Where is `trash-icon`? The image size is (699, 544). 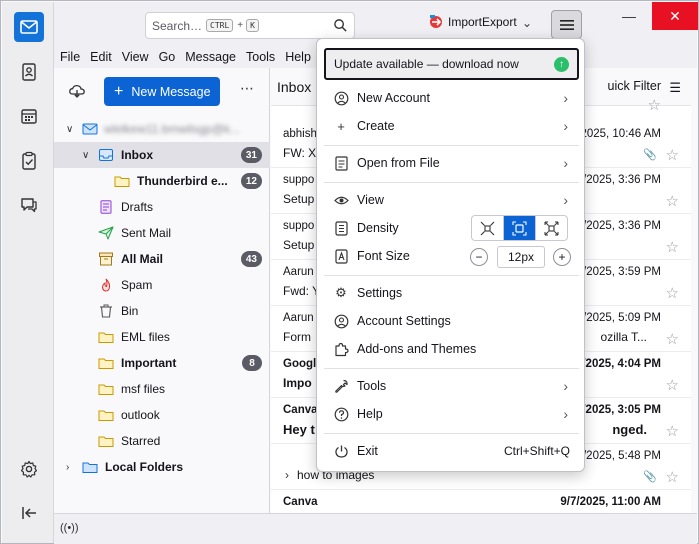 trash-icon is located at coordinates (106, 311).